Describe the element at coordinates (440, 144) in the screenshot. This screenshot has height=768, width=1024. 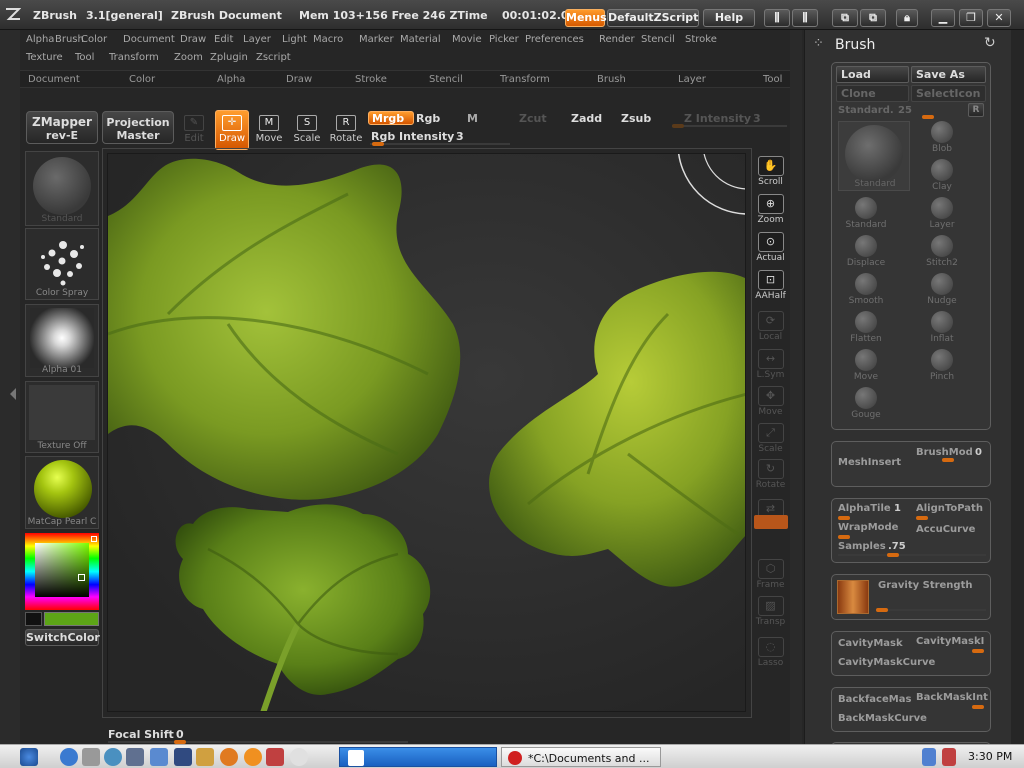
I see `rgb-intensity-slider` at that location.